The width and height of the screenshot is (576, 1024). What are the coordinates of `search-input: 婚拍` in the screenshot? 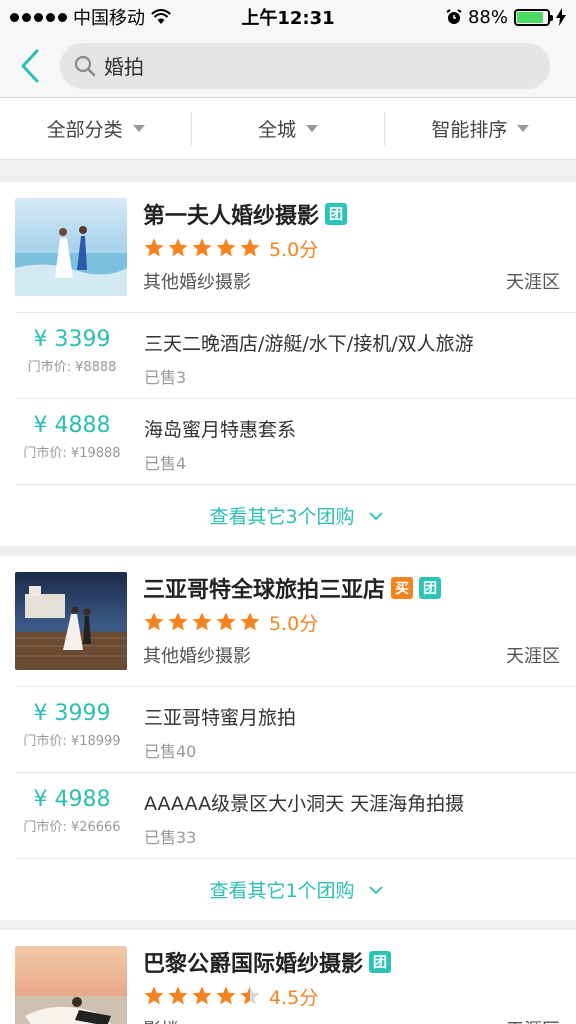 It's located at (305, 65).